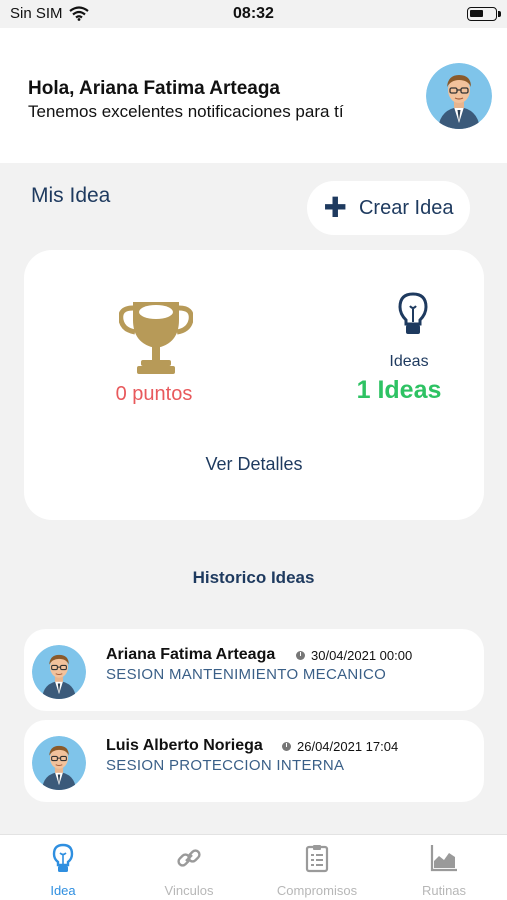 Image resolution: width=507 pixels, height=900 pixels. Describe the element at coordinates (156, 338) in the screenshot. I see `trophy-icon` at that location.